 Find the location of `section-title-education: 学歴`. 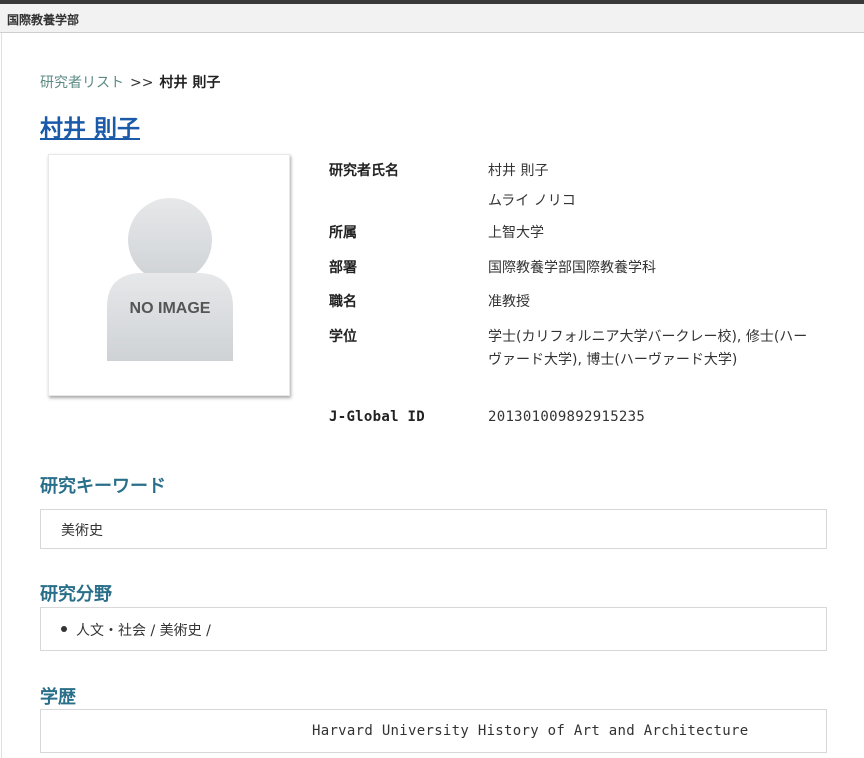

section-title-education: 学歴 is located at coordinates (58, 697).